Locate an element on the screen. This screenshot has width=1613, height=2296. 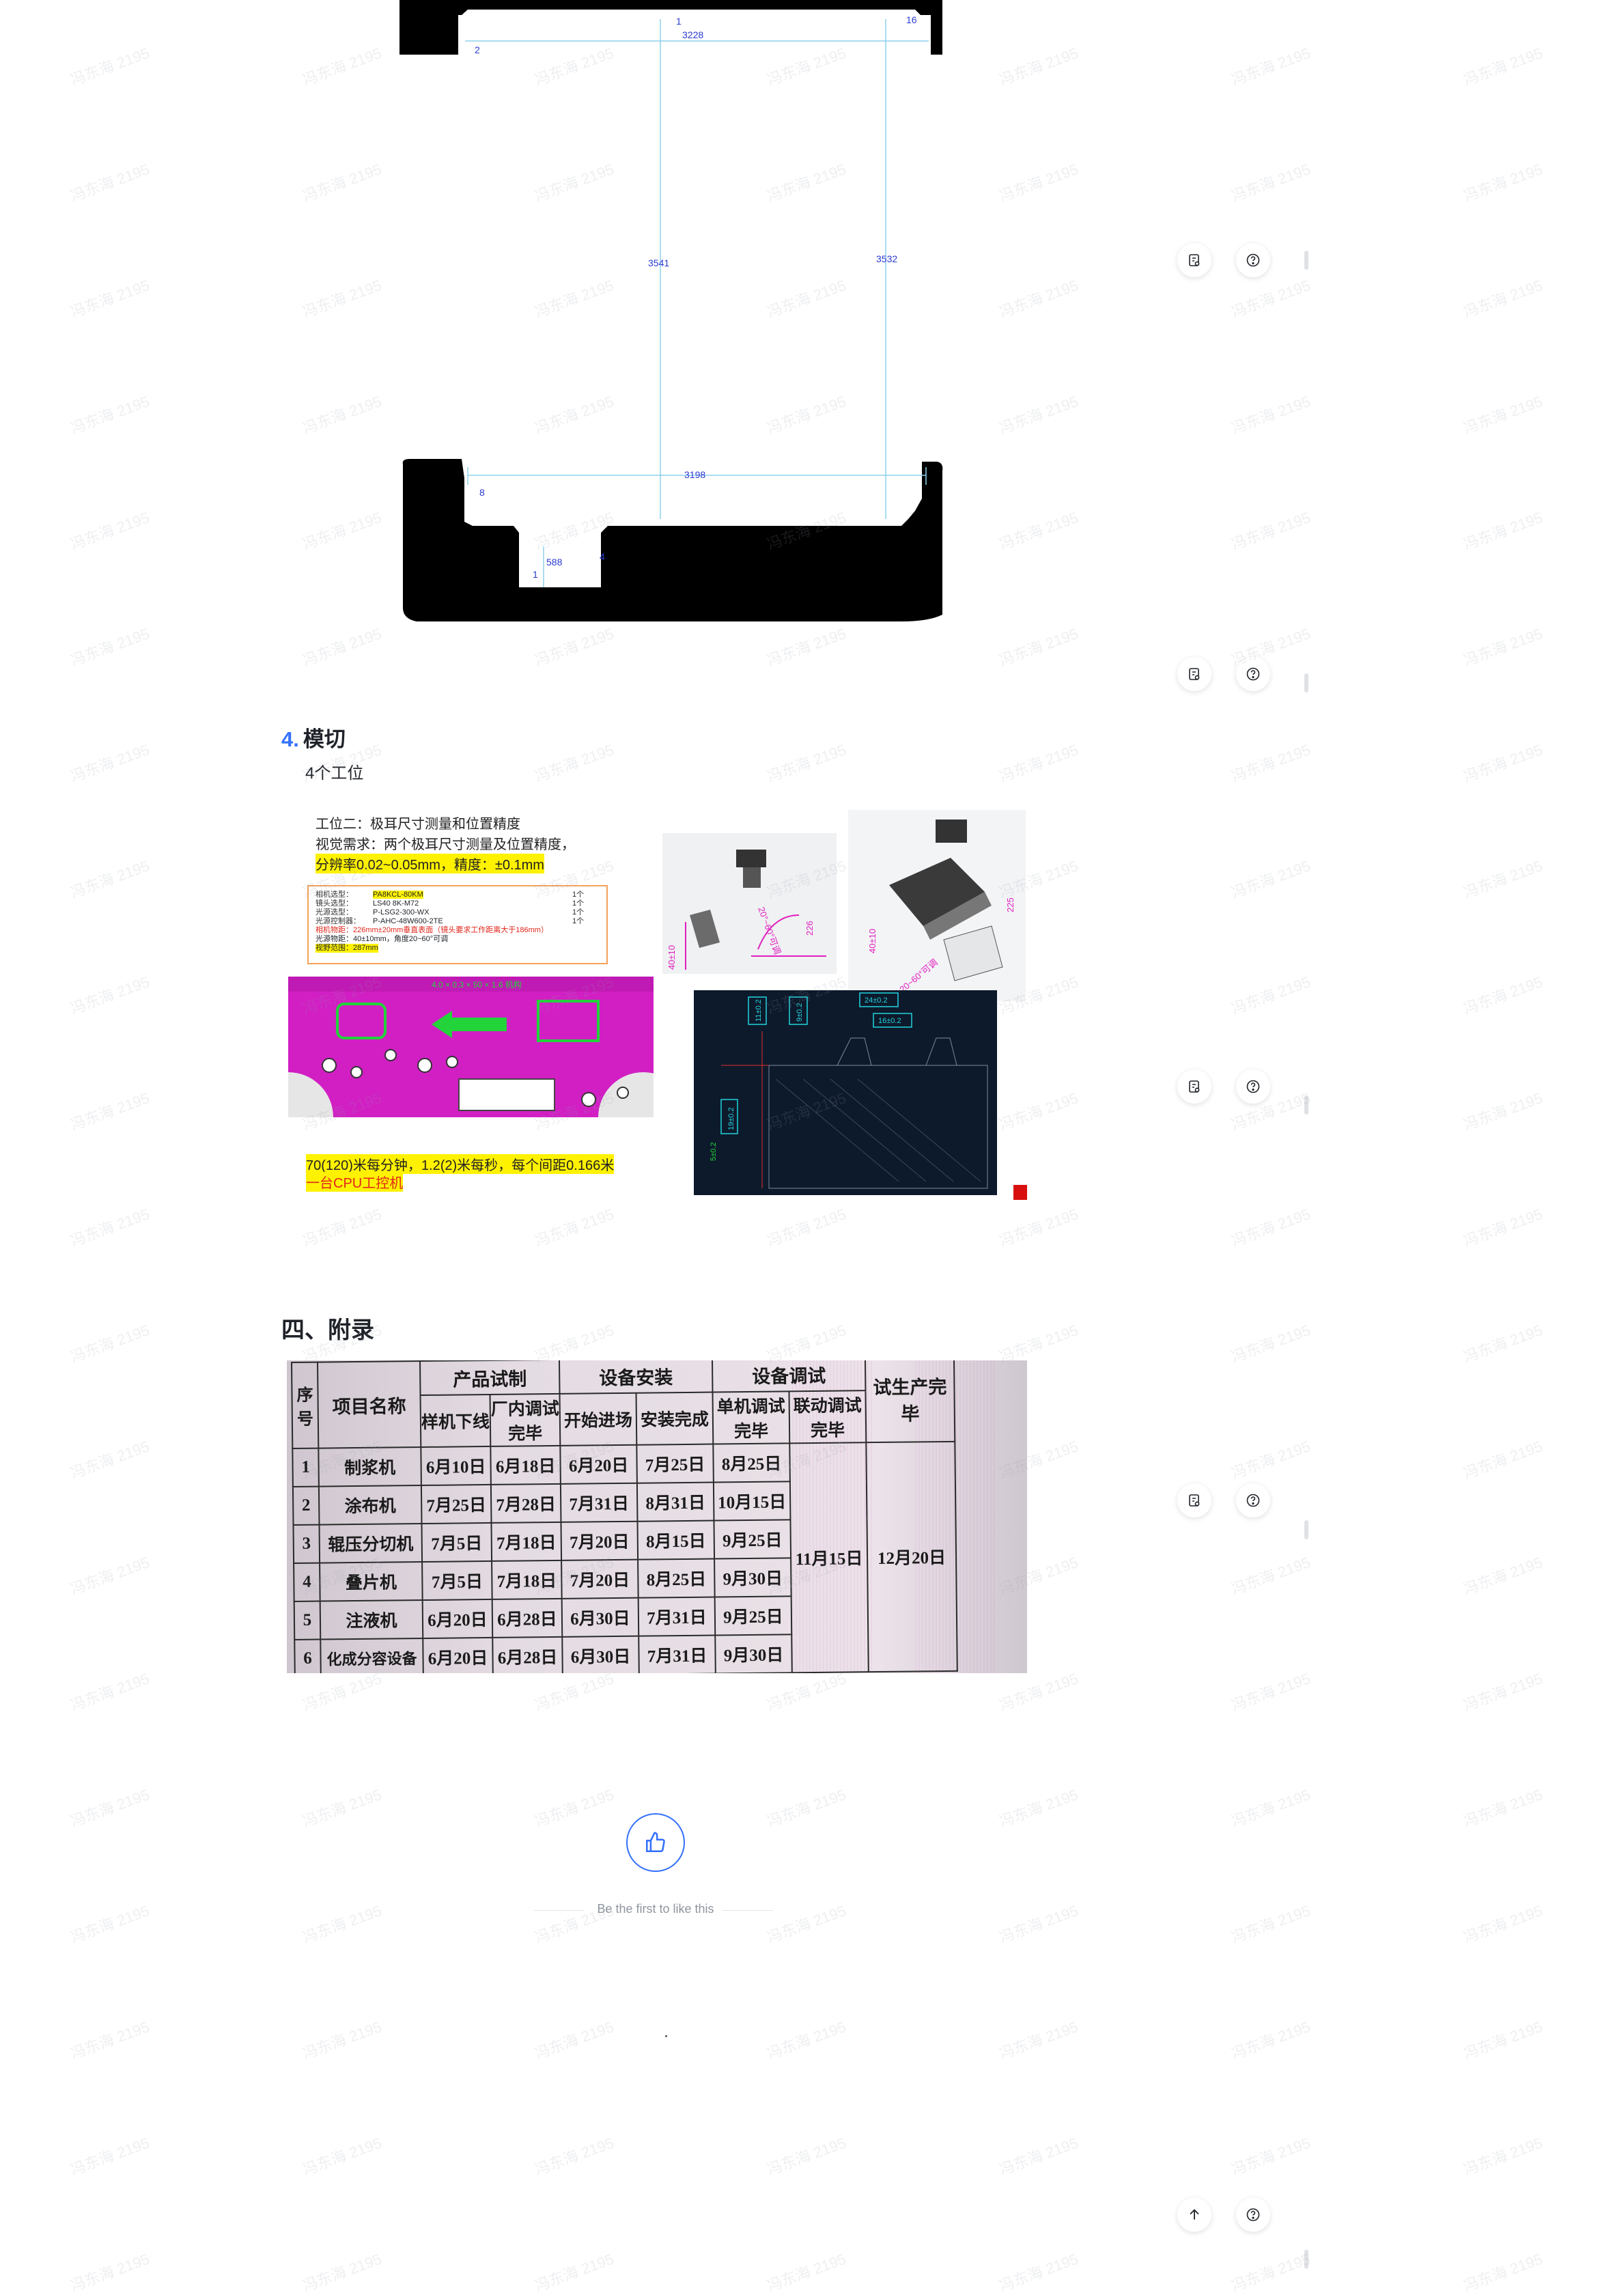
section-heading: 4. 模切 is located at coordinates (313, 737).